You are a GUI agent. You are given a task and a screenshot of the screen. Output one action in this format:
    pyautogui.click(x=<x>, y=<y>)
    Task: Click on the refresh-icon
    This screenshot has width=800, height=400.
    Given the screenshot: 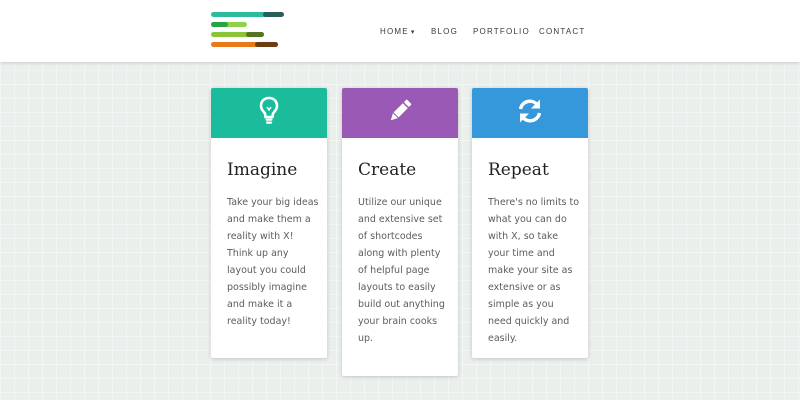 What is the action you would take?
    pyautogui.click(x=530, y=113)
    